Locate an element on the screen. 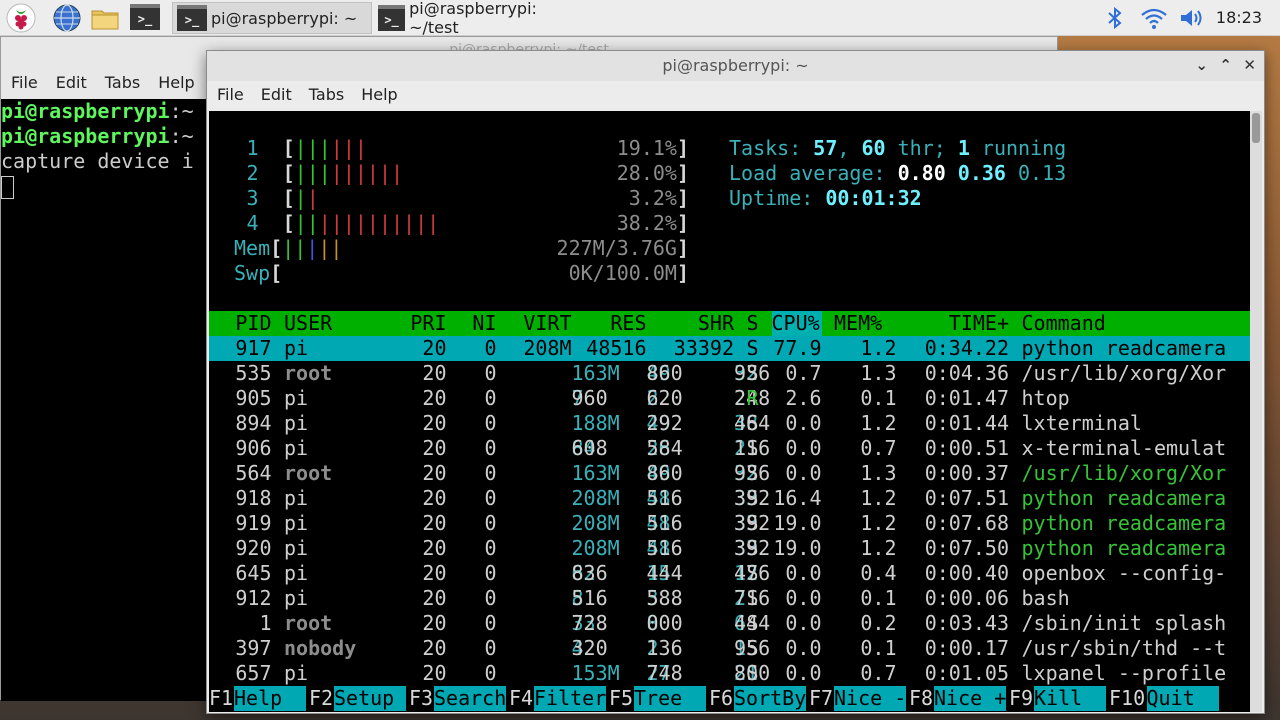  prompt: pi@raspberrypi is located at coordinates (85, 111).